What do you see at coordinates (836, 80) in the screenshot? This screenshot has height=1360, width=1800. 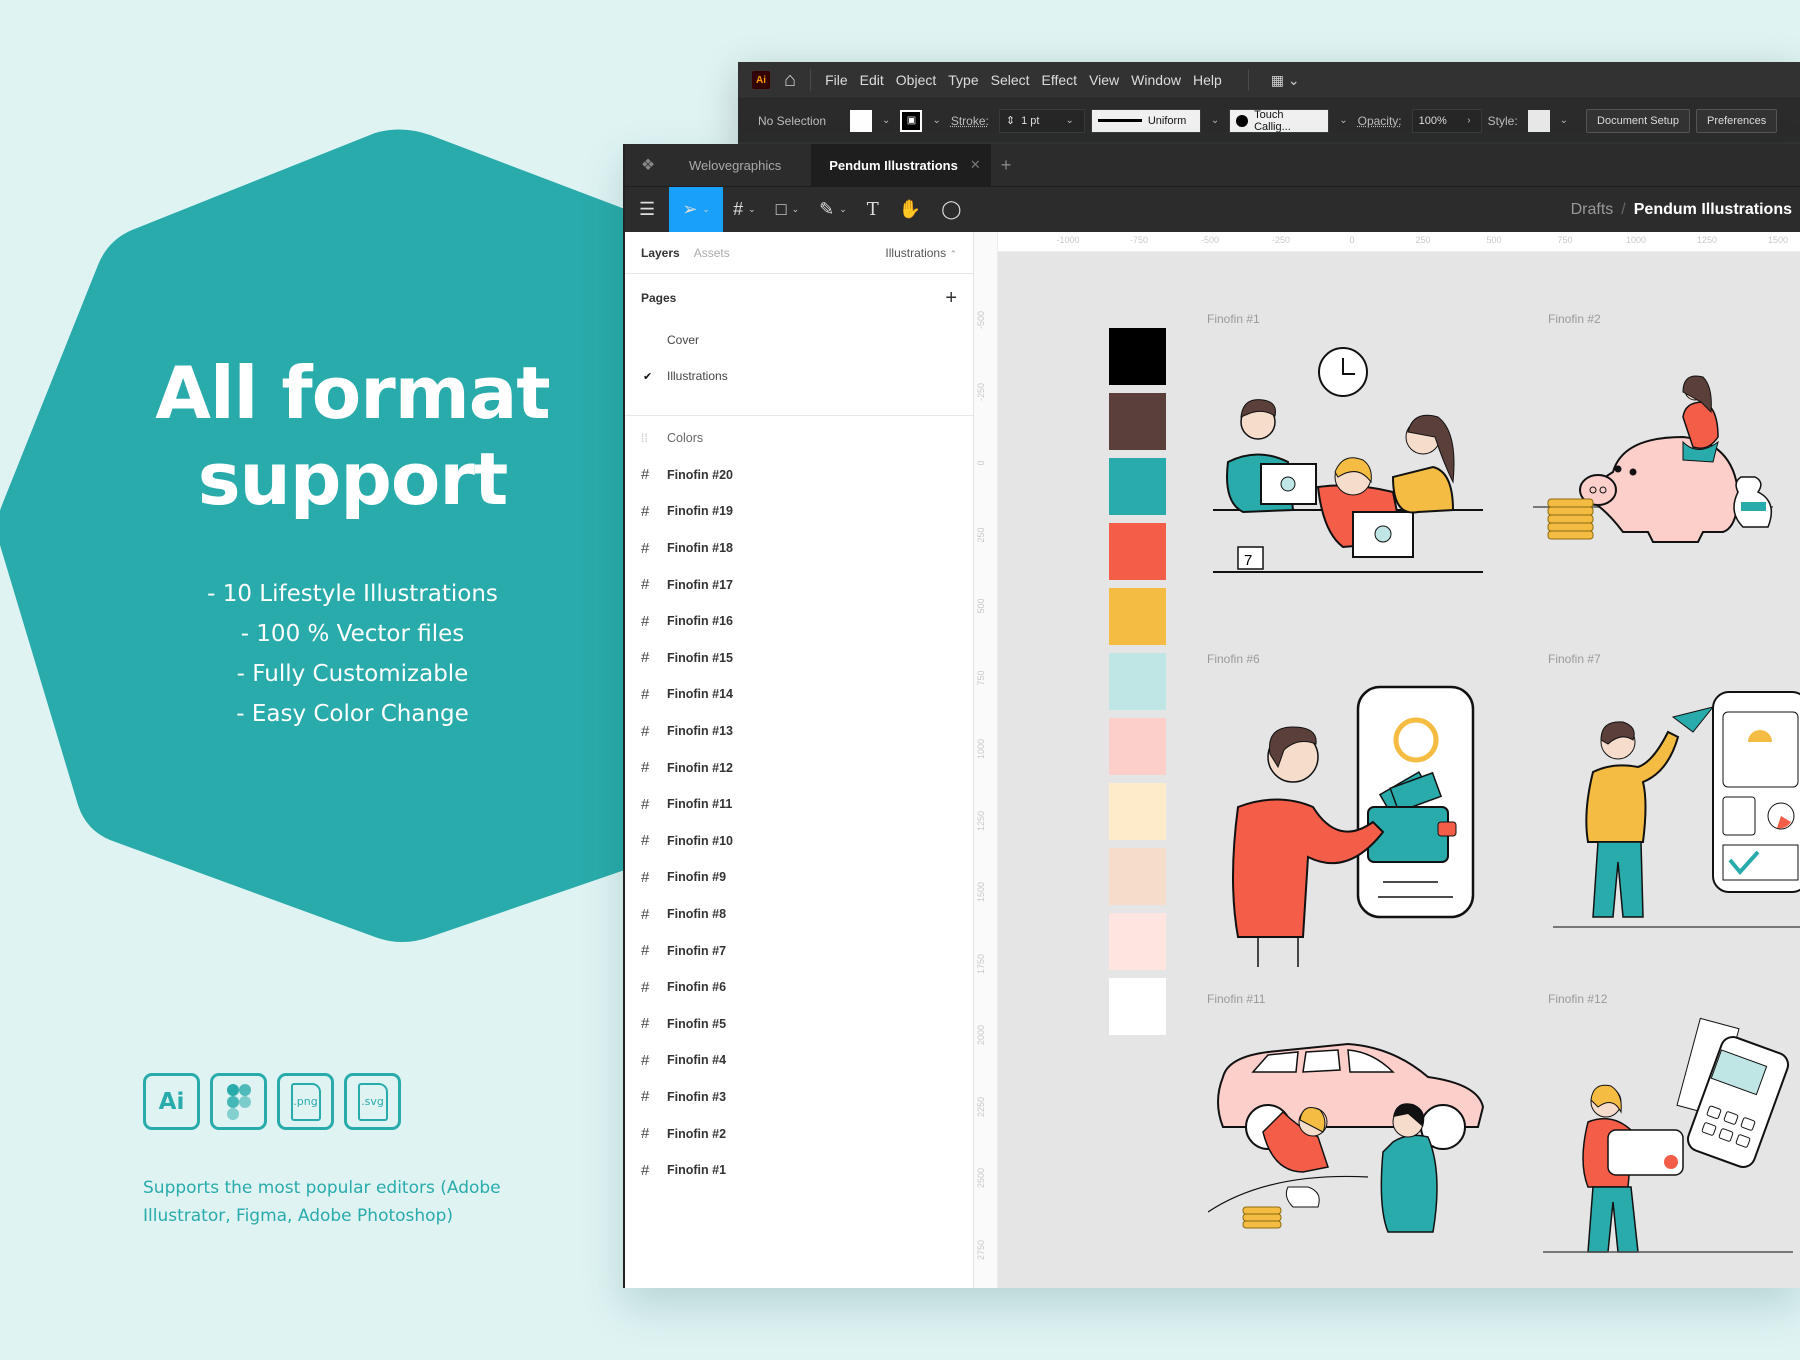 I see `menu-file: File` at bounding box center [836, 80].